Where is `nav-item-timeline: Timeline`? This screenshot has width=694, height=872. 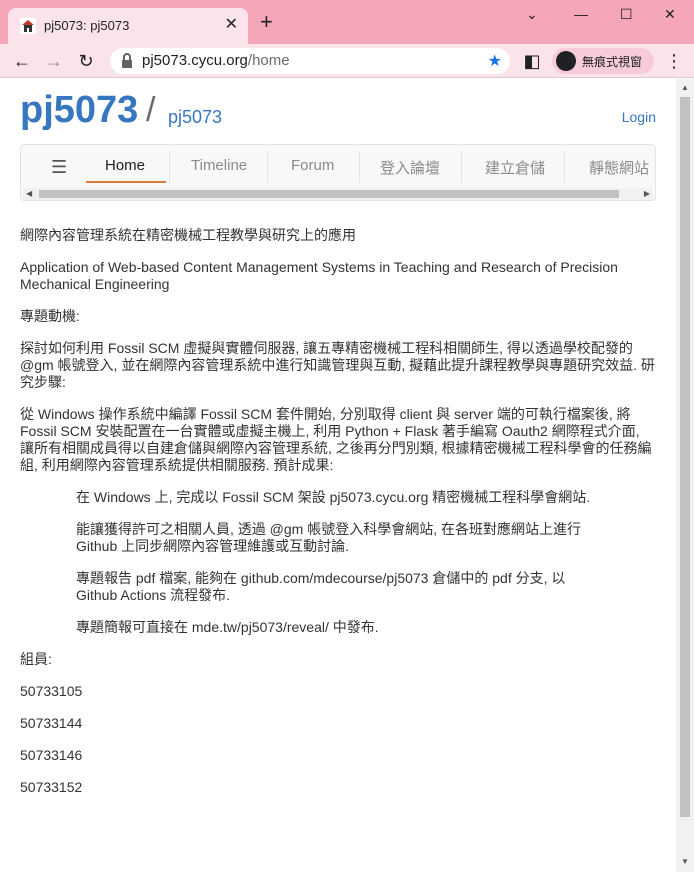
nav-item-timeline: Timeline is located at coordinates (219, 165).